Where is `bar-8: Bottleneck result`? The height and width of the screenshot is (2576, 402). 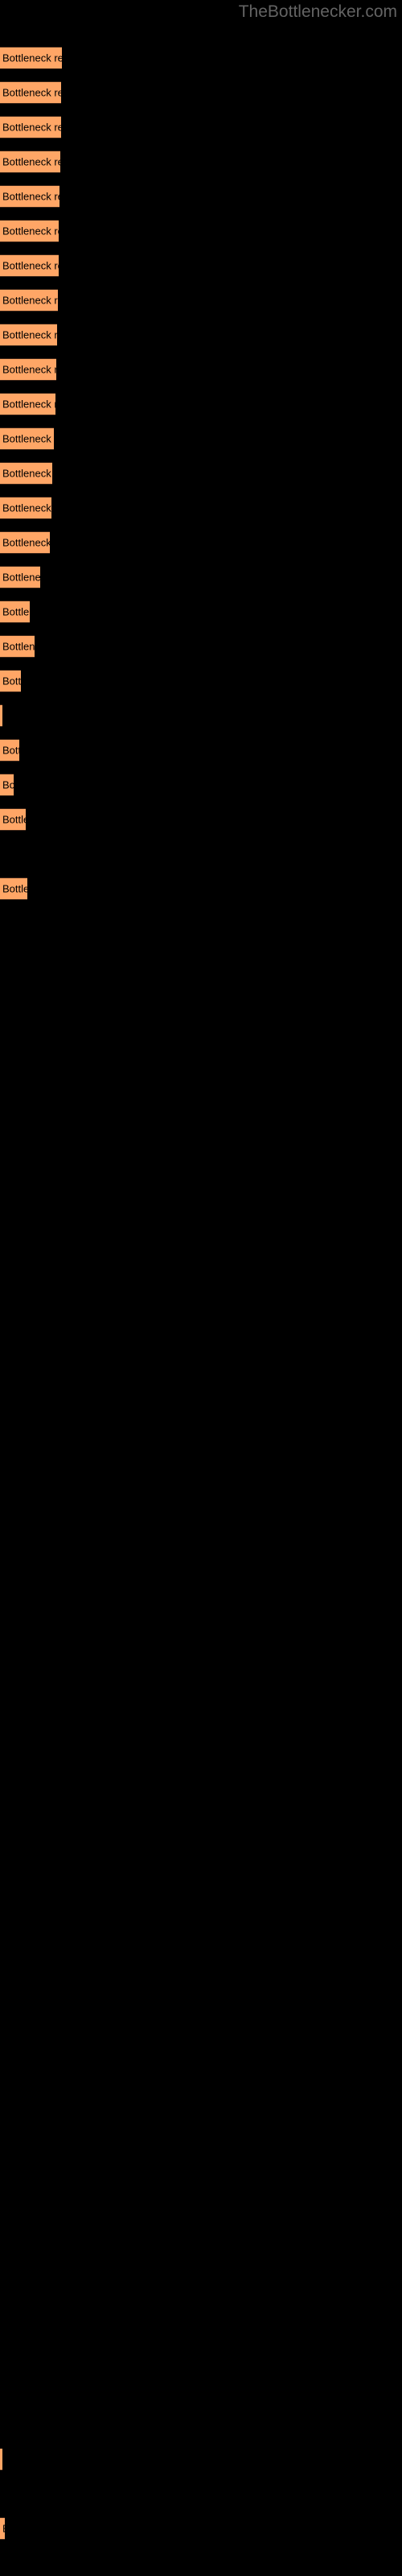
bar-8: Bottleneck result is located at coordinates (29, 300).